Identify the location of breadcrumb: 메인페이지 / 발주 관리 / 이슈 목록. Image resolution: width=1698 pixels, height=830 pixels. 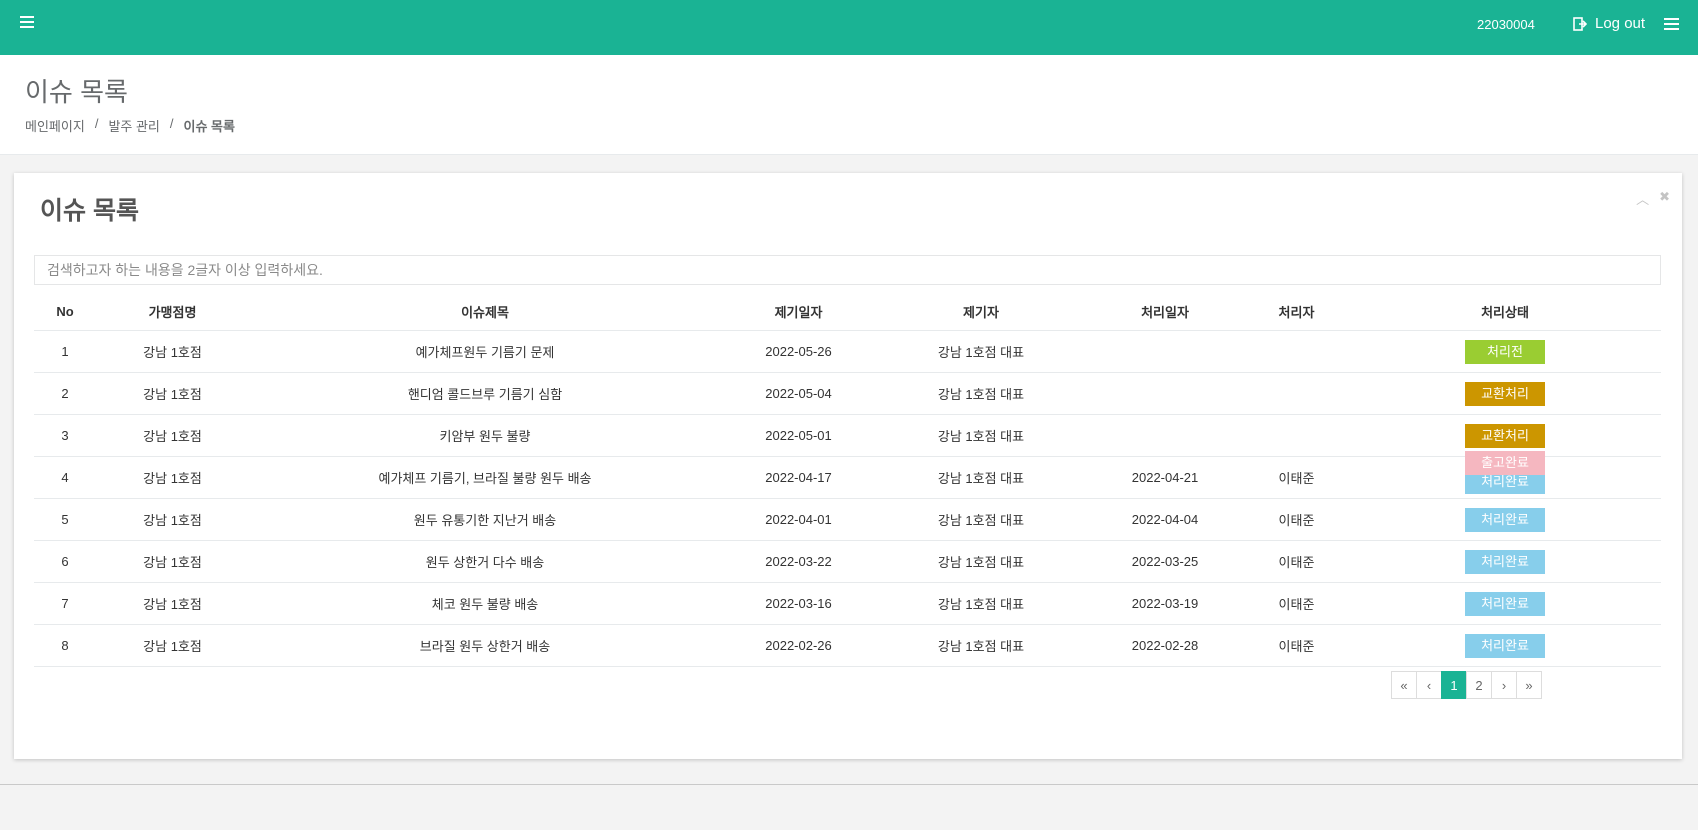
(130, 125).